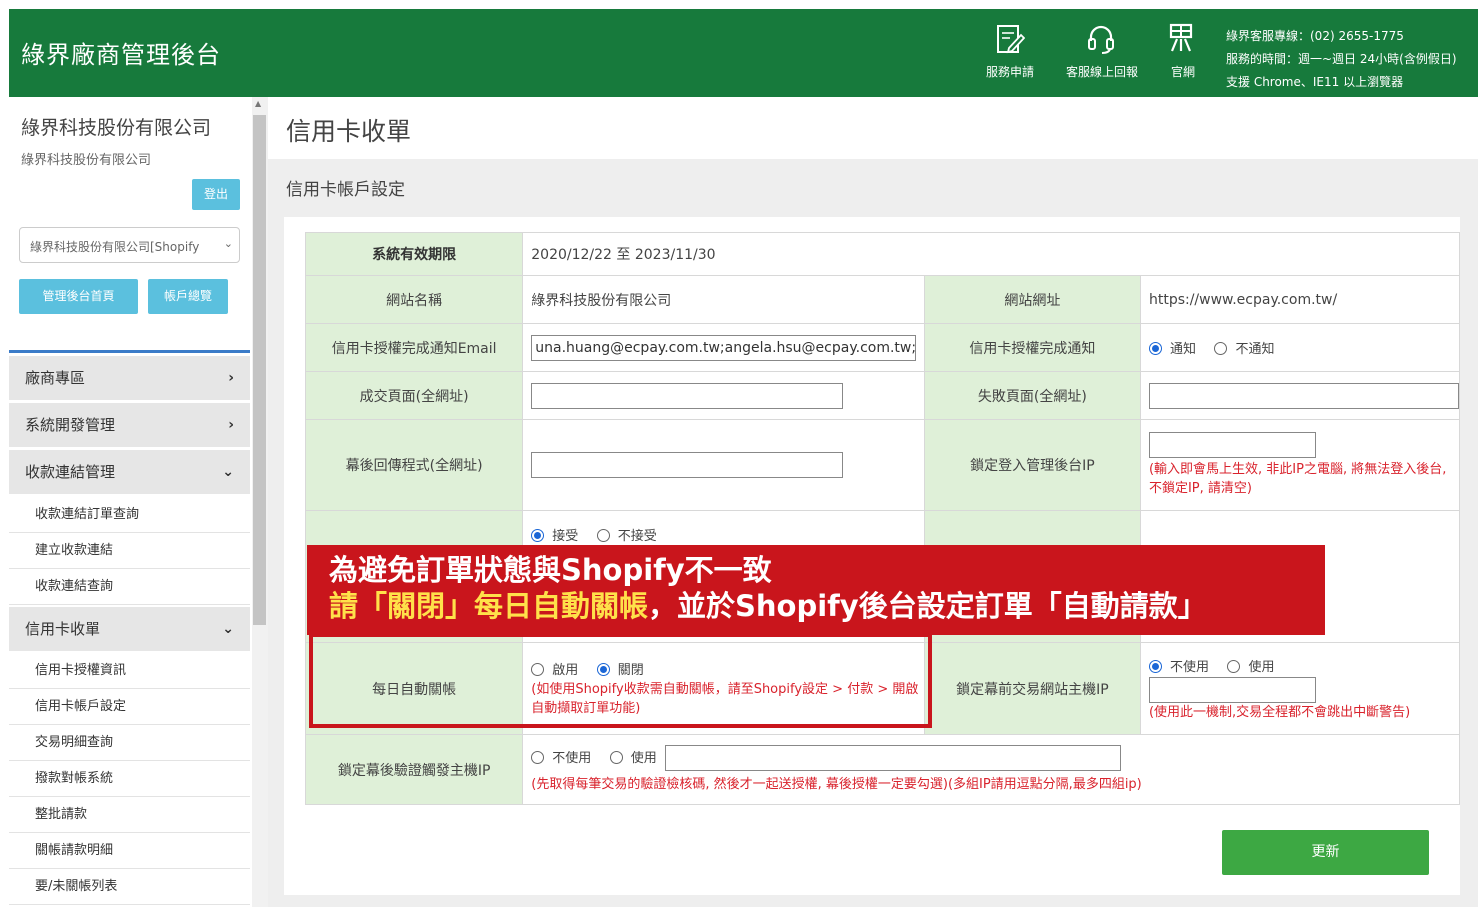 The width and height of the screenshot is (1478, 907). What do you see at coordinates (1341, 59) in the screenshot?
I see `service-hours: 服務的時間：週一~週日 24小時(含例假日)` at bounding box center [1341, 59].